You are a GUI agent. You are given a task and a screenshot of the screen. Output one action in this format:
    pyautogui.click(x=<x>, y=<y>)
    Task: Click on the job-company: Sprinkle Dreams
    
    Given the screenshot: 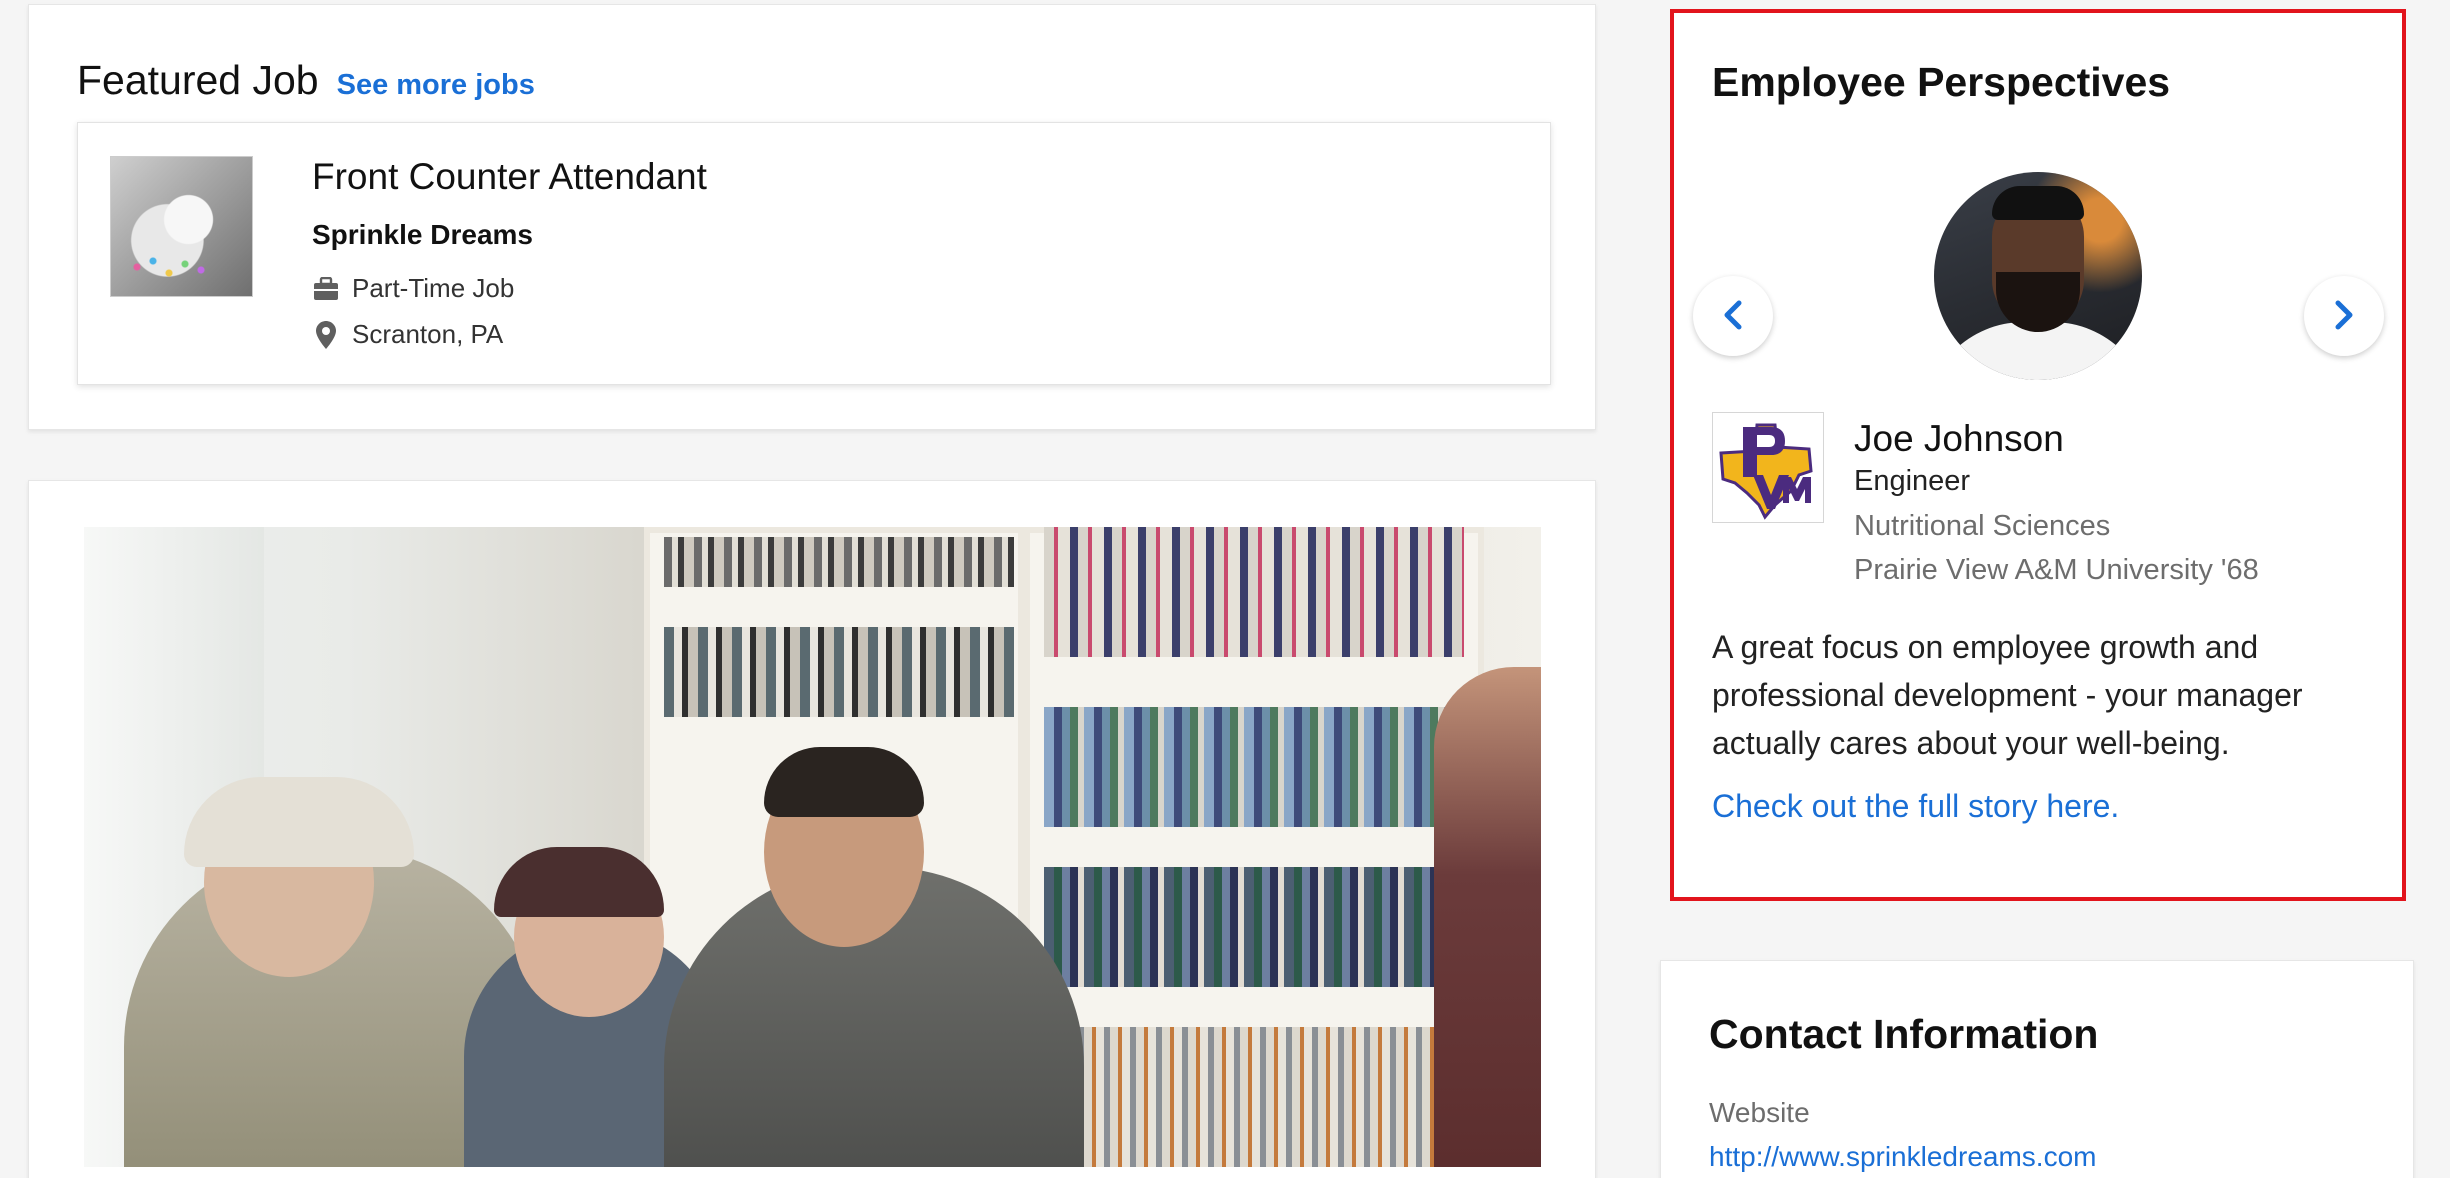 What is the action you would take?
    pyautogui.click(x=422, y=234)
    